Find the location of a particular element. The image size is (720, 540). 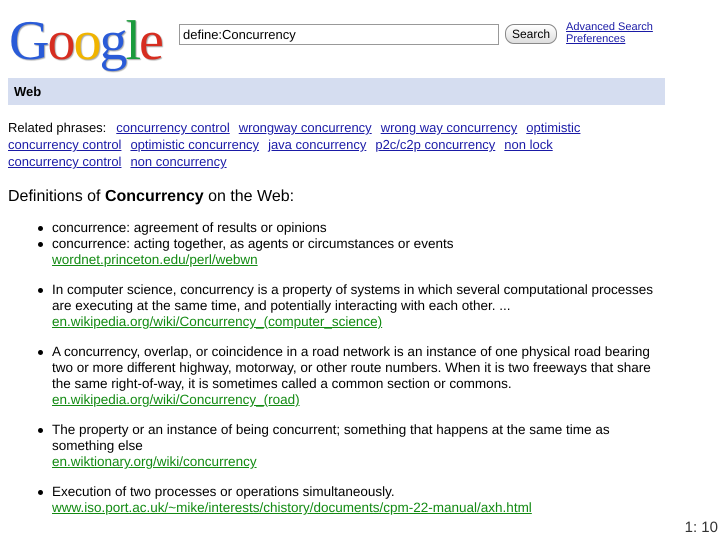

related-link: optimistic is located at coordinates (553, 127).